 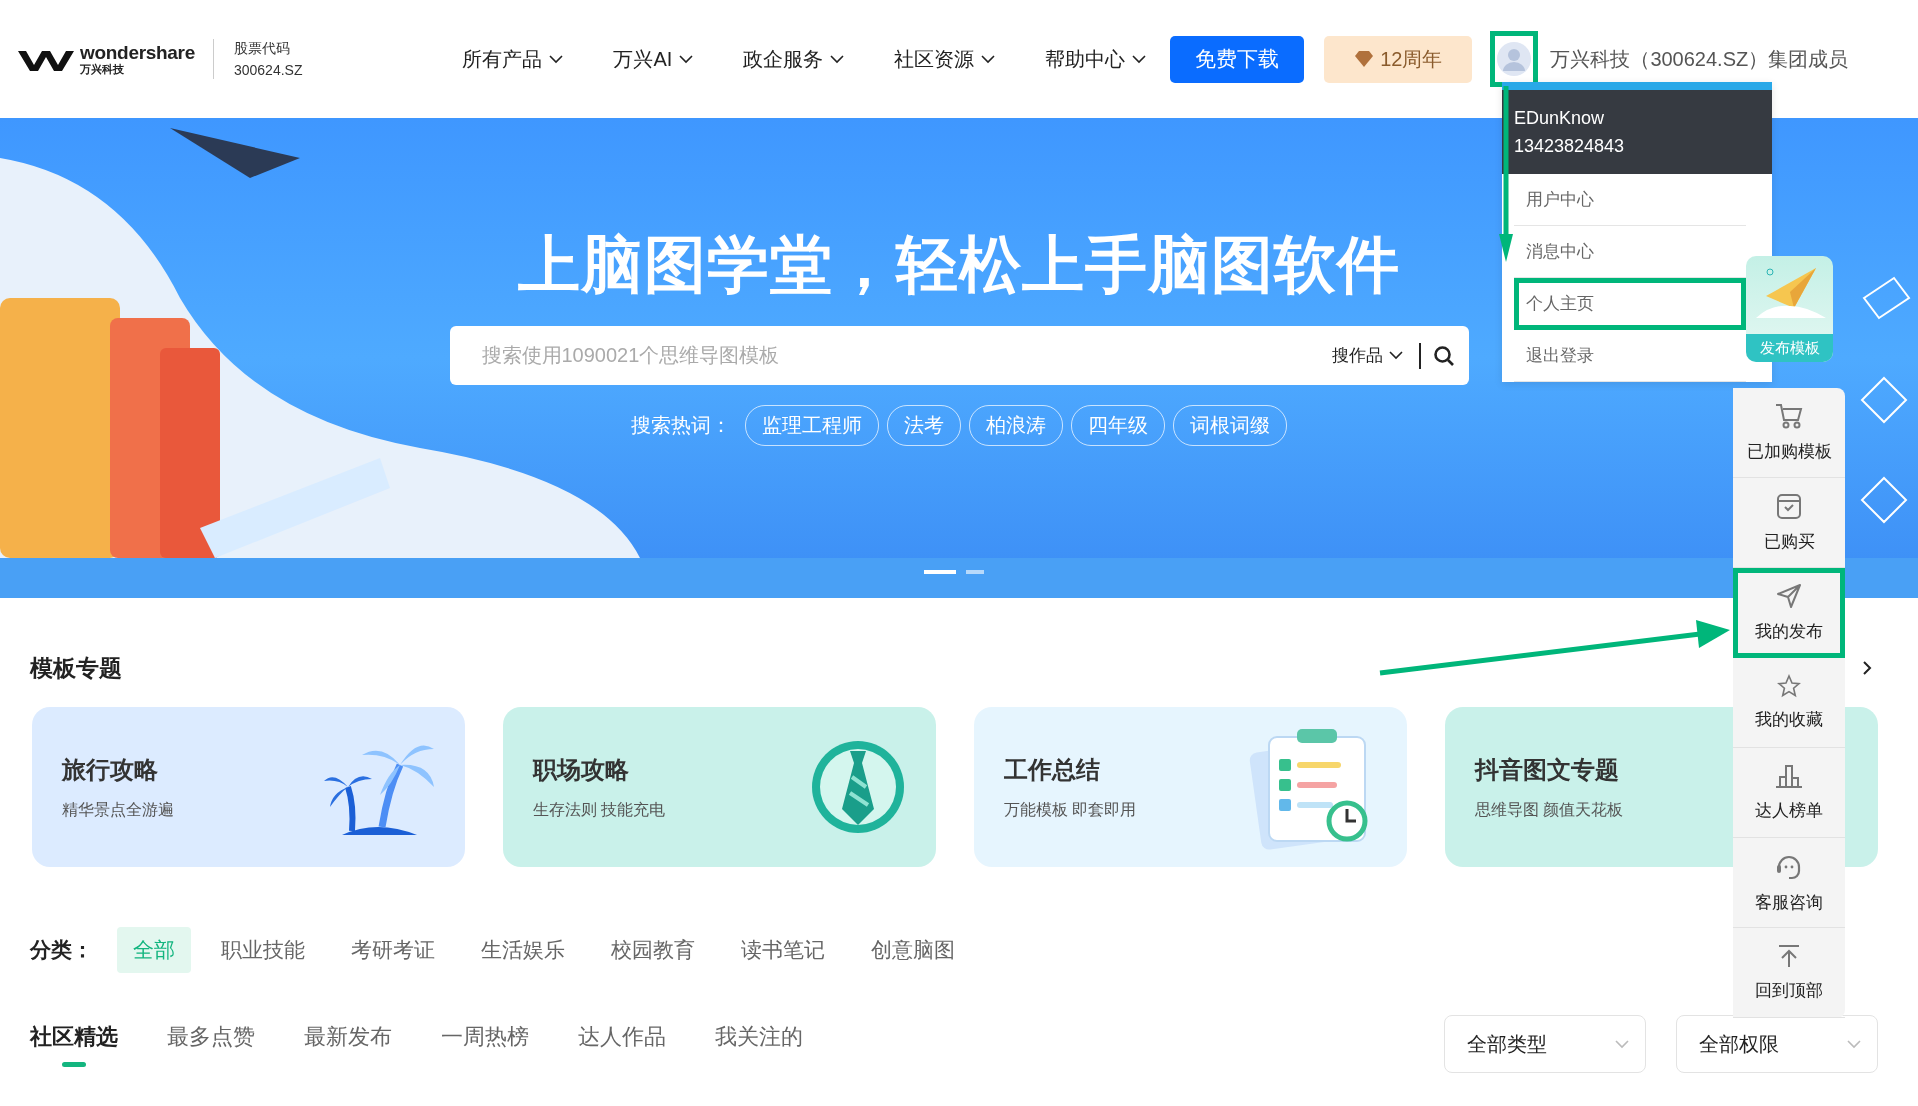 What do you see at coordinates (485, 1044) in the screenshot?
I see `feed-tab: 一周热榜` at bounding box center [485, 1044].